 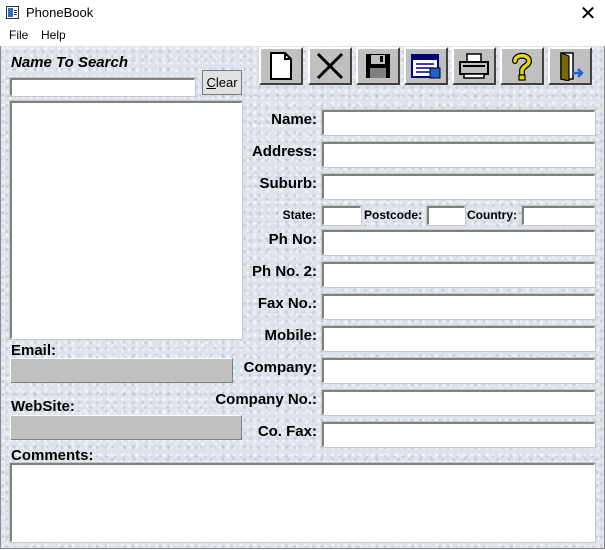 I want to click on suburb-label: Suburb:, so click(x=288, y=183).